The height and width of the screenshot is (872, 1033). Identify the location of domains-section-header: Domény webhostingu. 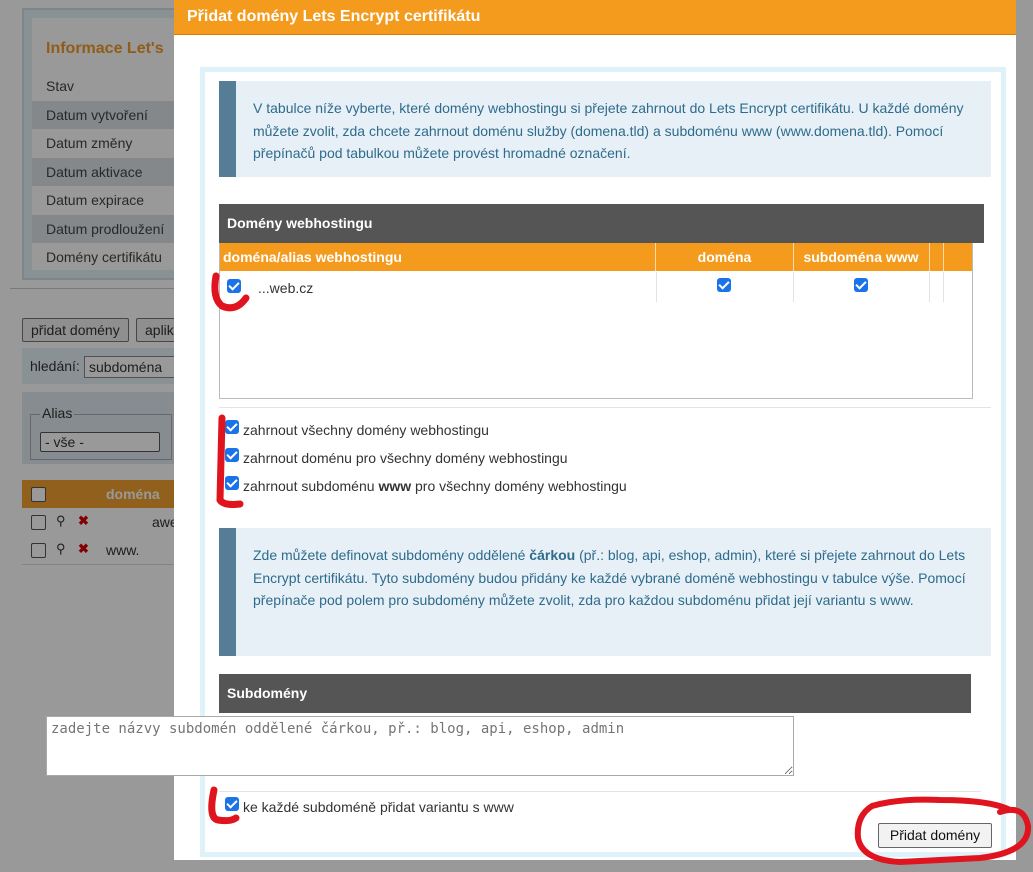
(601, 223).